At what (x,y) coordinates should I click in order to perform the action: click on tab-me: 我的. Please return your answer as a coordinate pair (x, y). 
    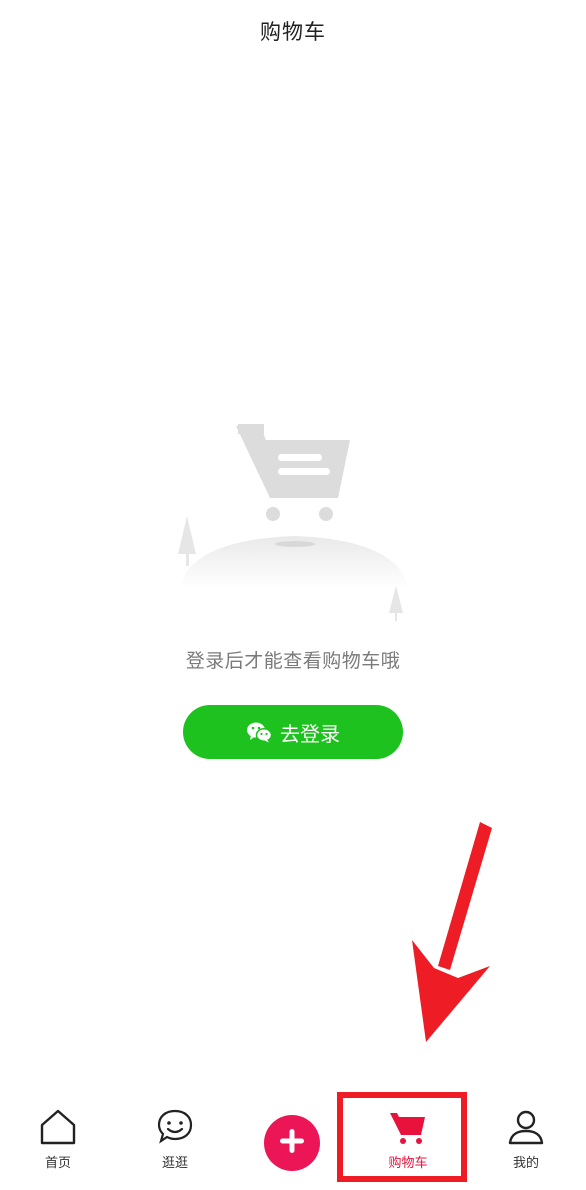
    Looking at the image, I should click on (526, 1138).